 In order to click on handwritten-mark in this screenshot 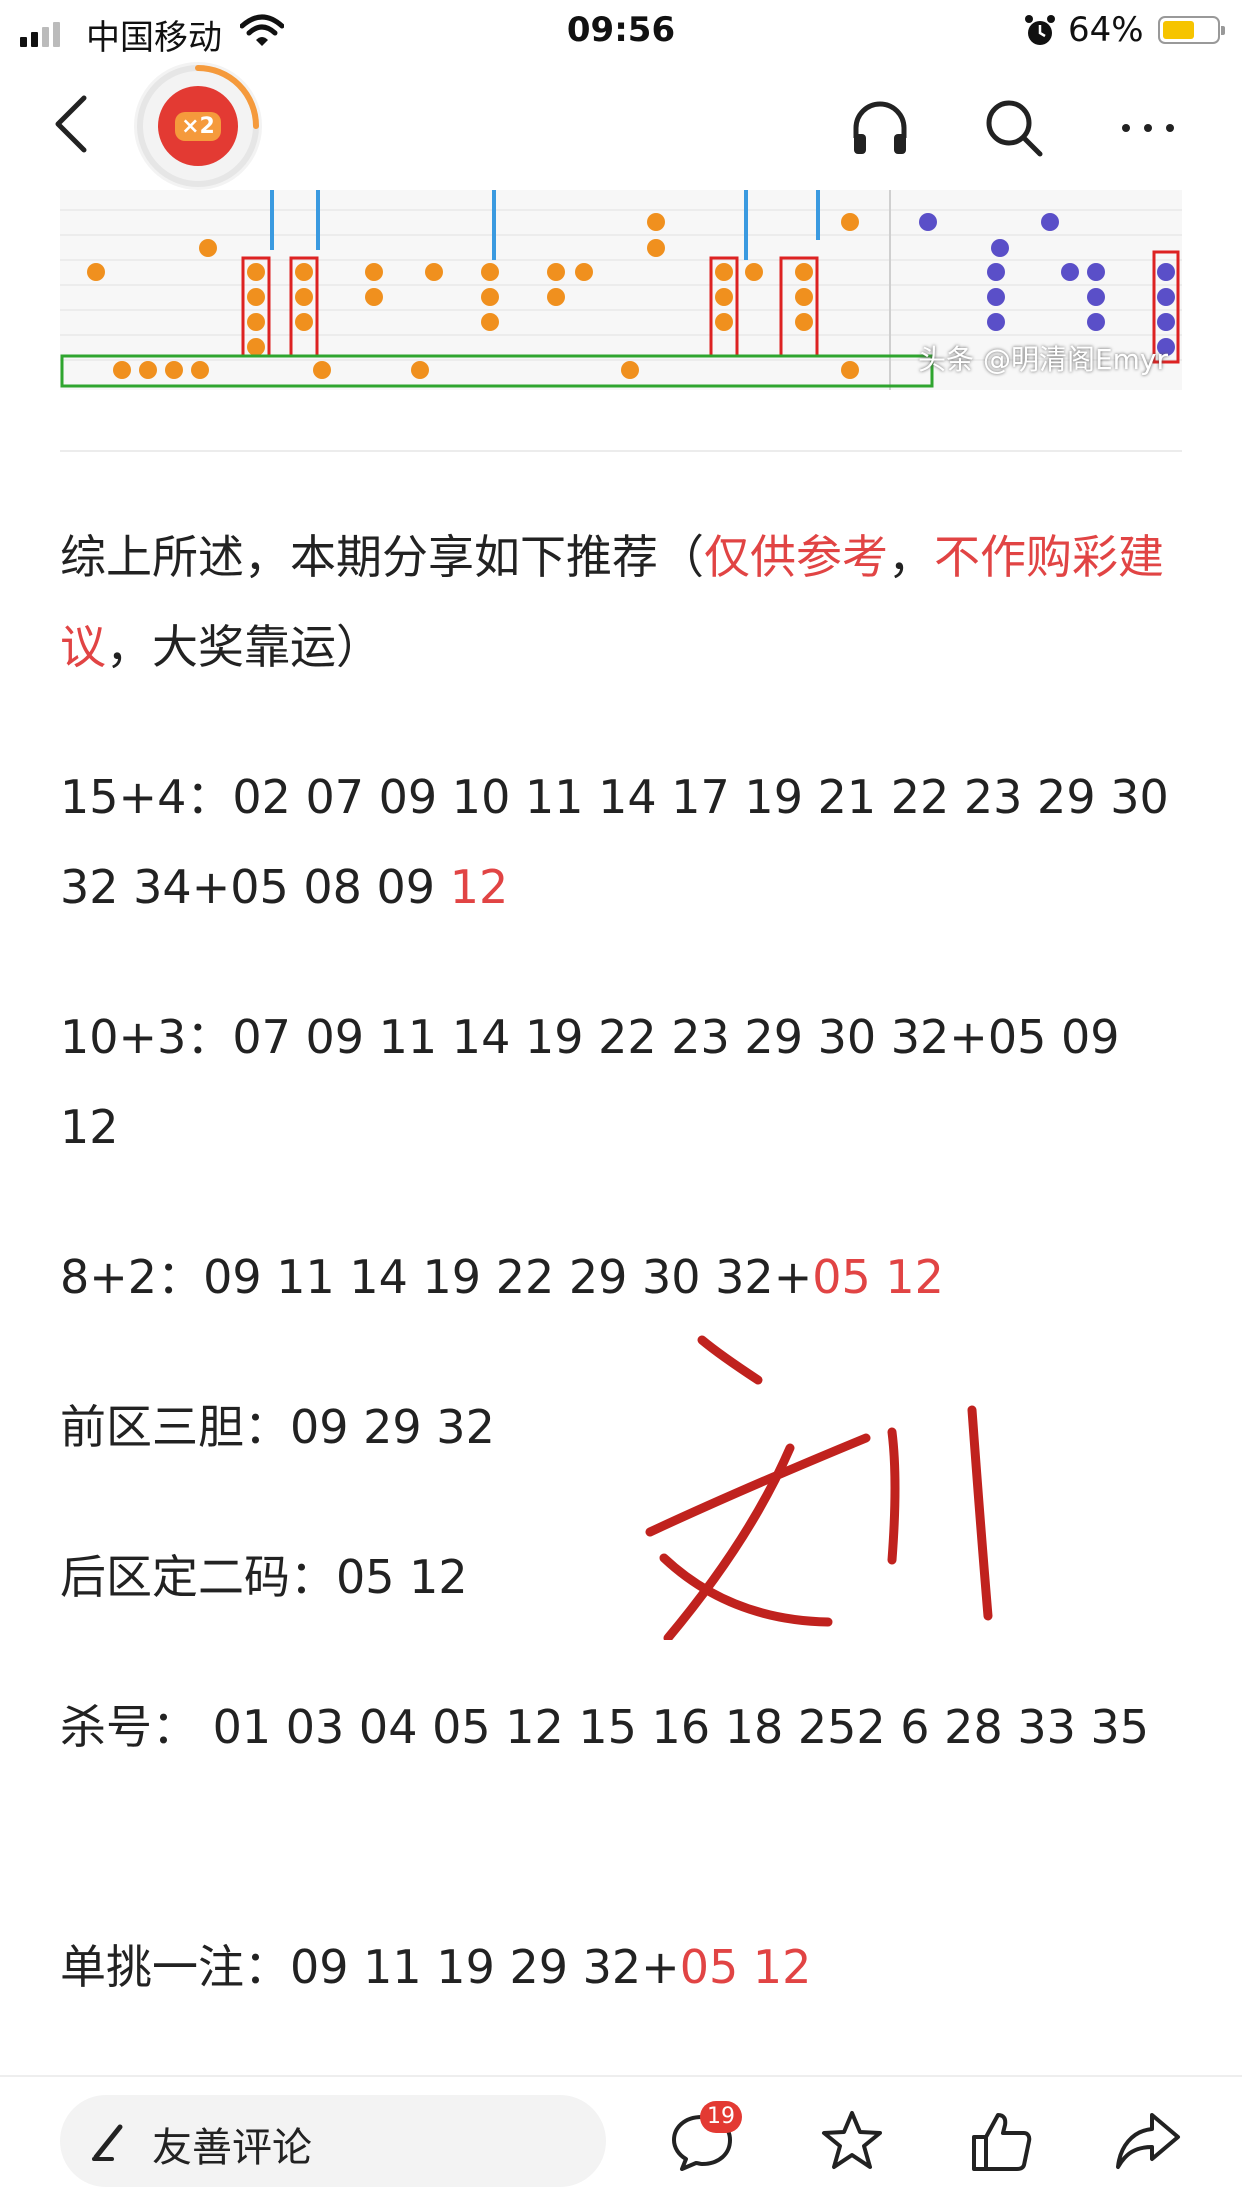, I will do `click(819, 1487)`.